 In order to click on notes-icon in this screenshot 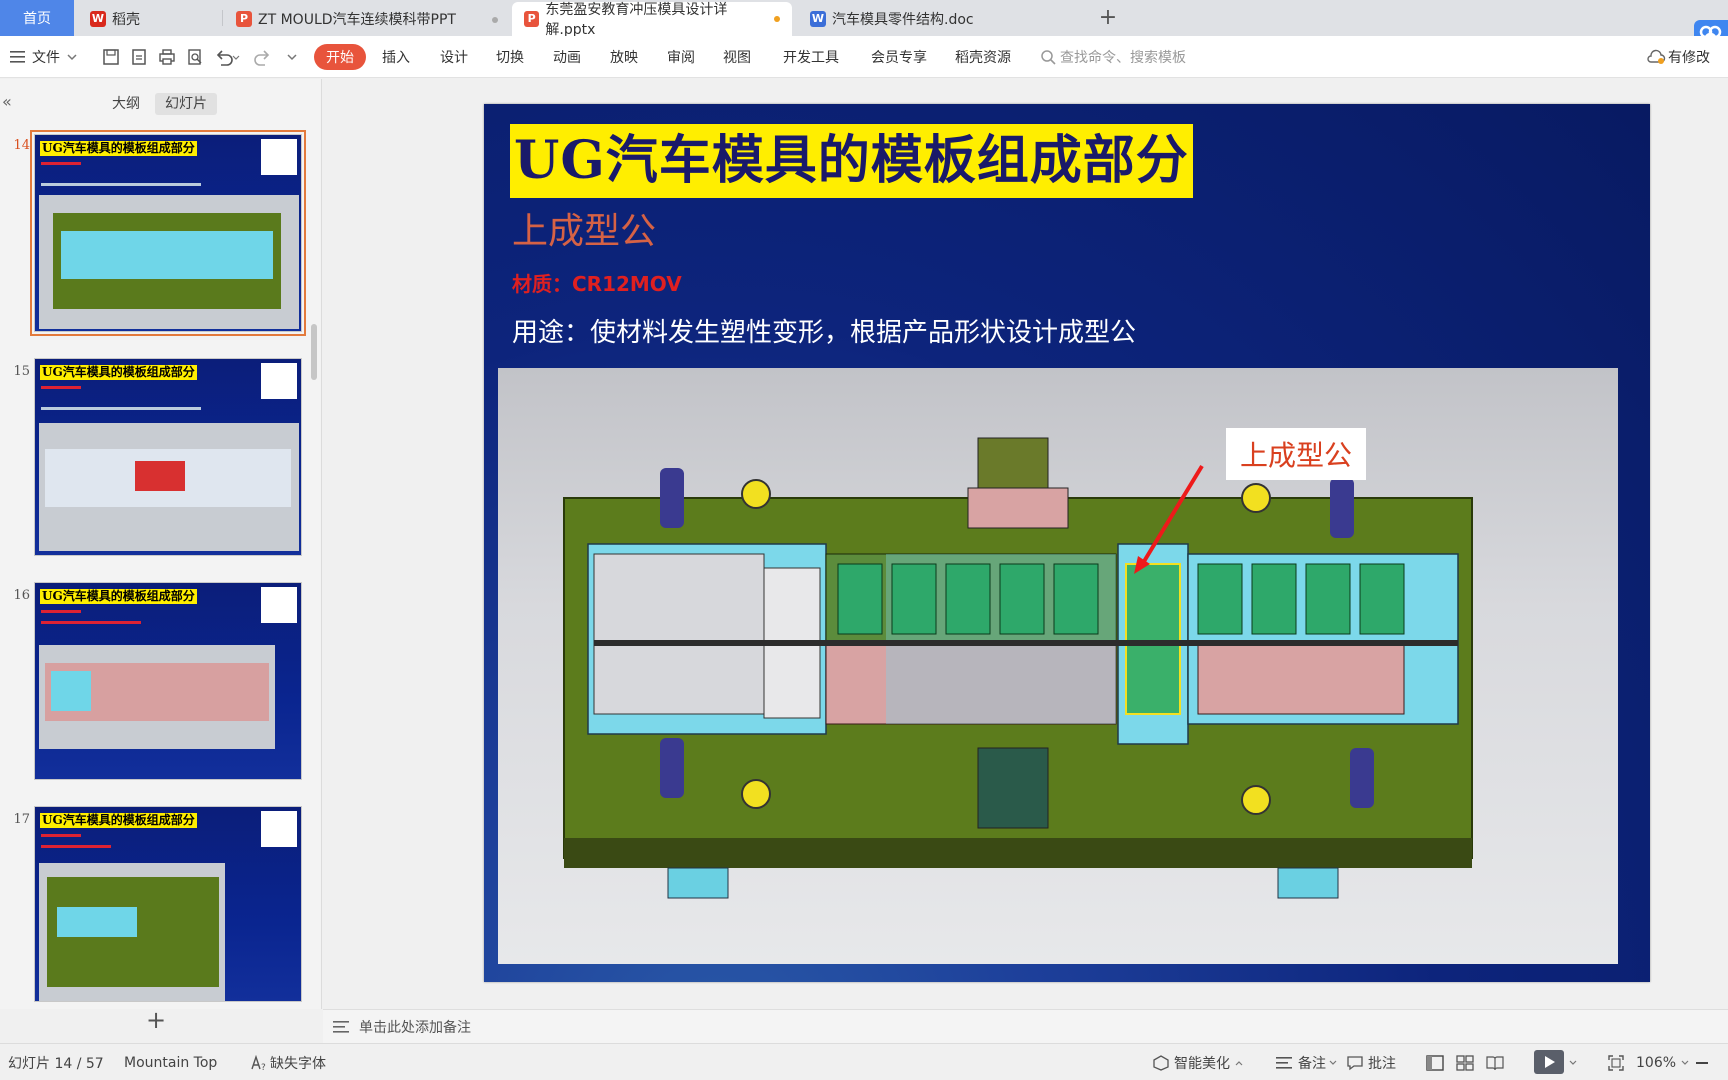, I will do `click(1284, 1062)`.